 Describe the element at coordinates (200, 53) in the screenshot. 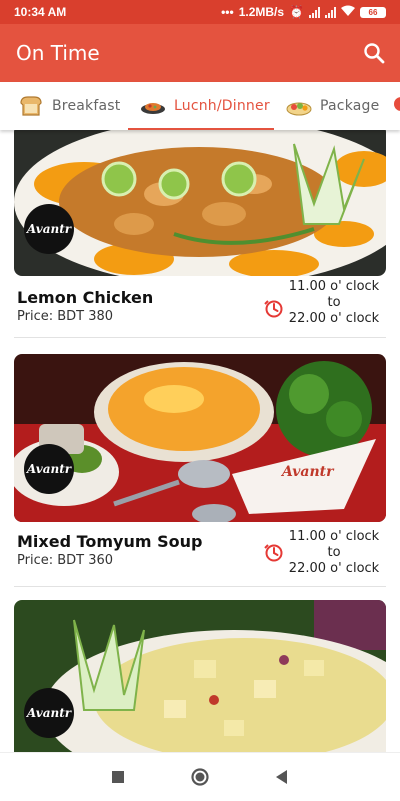

I see `app-bar: On Time` at that location.